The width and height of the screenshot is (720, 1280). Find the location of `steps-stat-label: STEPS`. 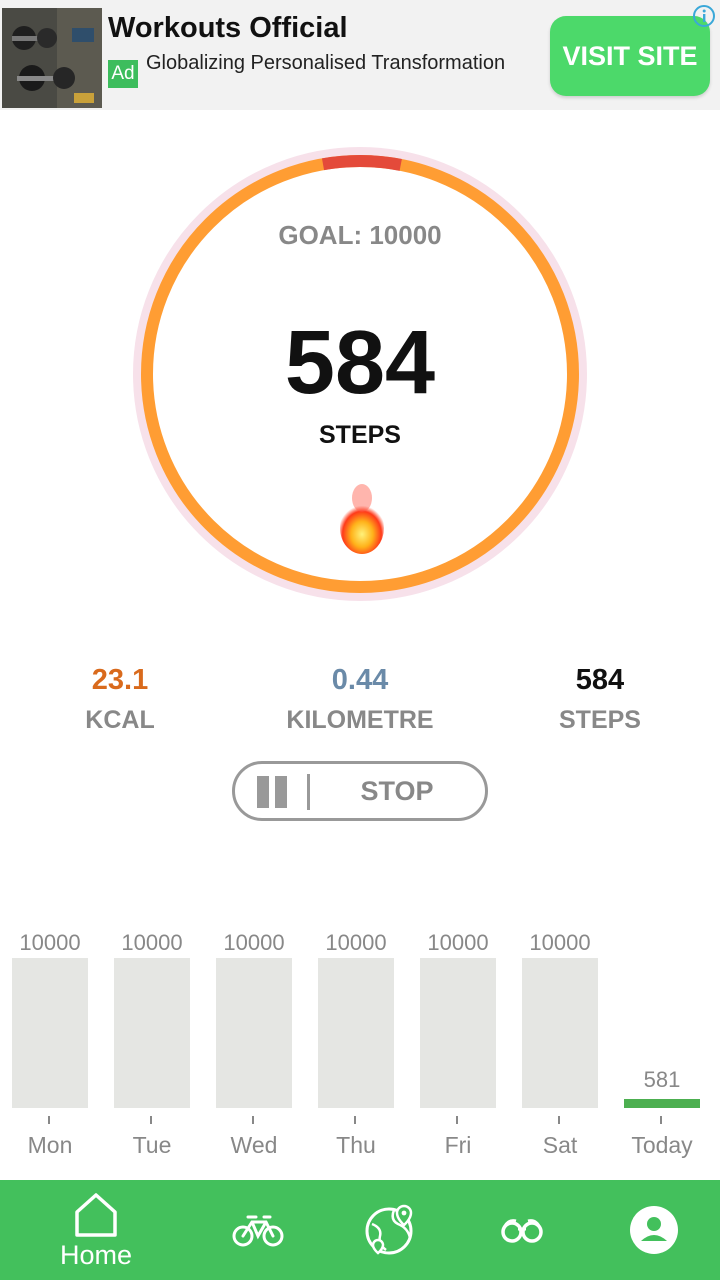

steps-stat-label: STEPS is located at coordinates (600, 720).